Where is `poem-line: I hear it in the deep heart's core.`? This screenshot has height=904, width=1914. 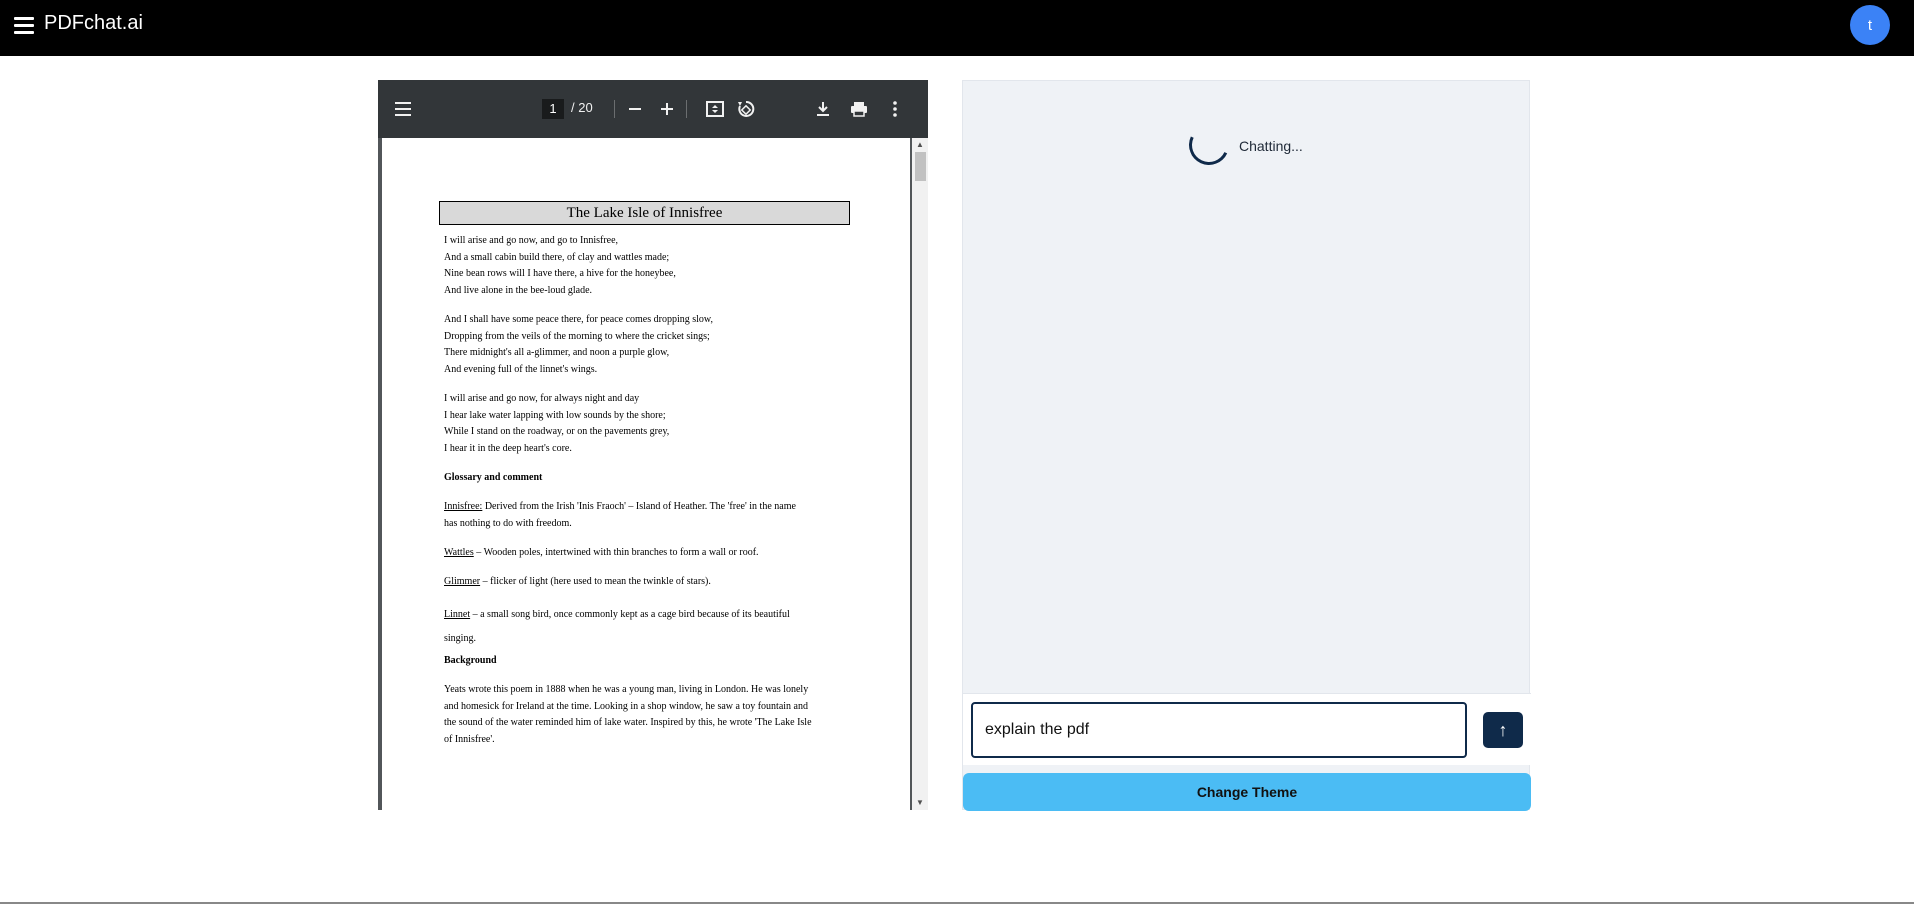 poem-line: I hear it in the deep heart's core. is located at coordinates (508, 448).